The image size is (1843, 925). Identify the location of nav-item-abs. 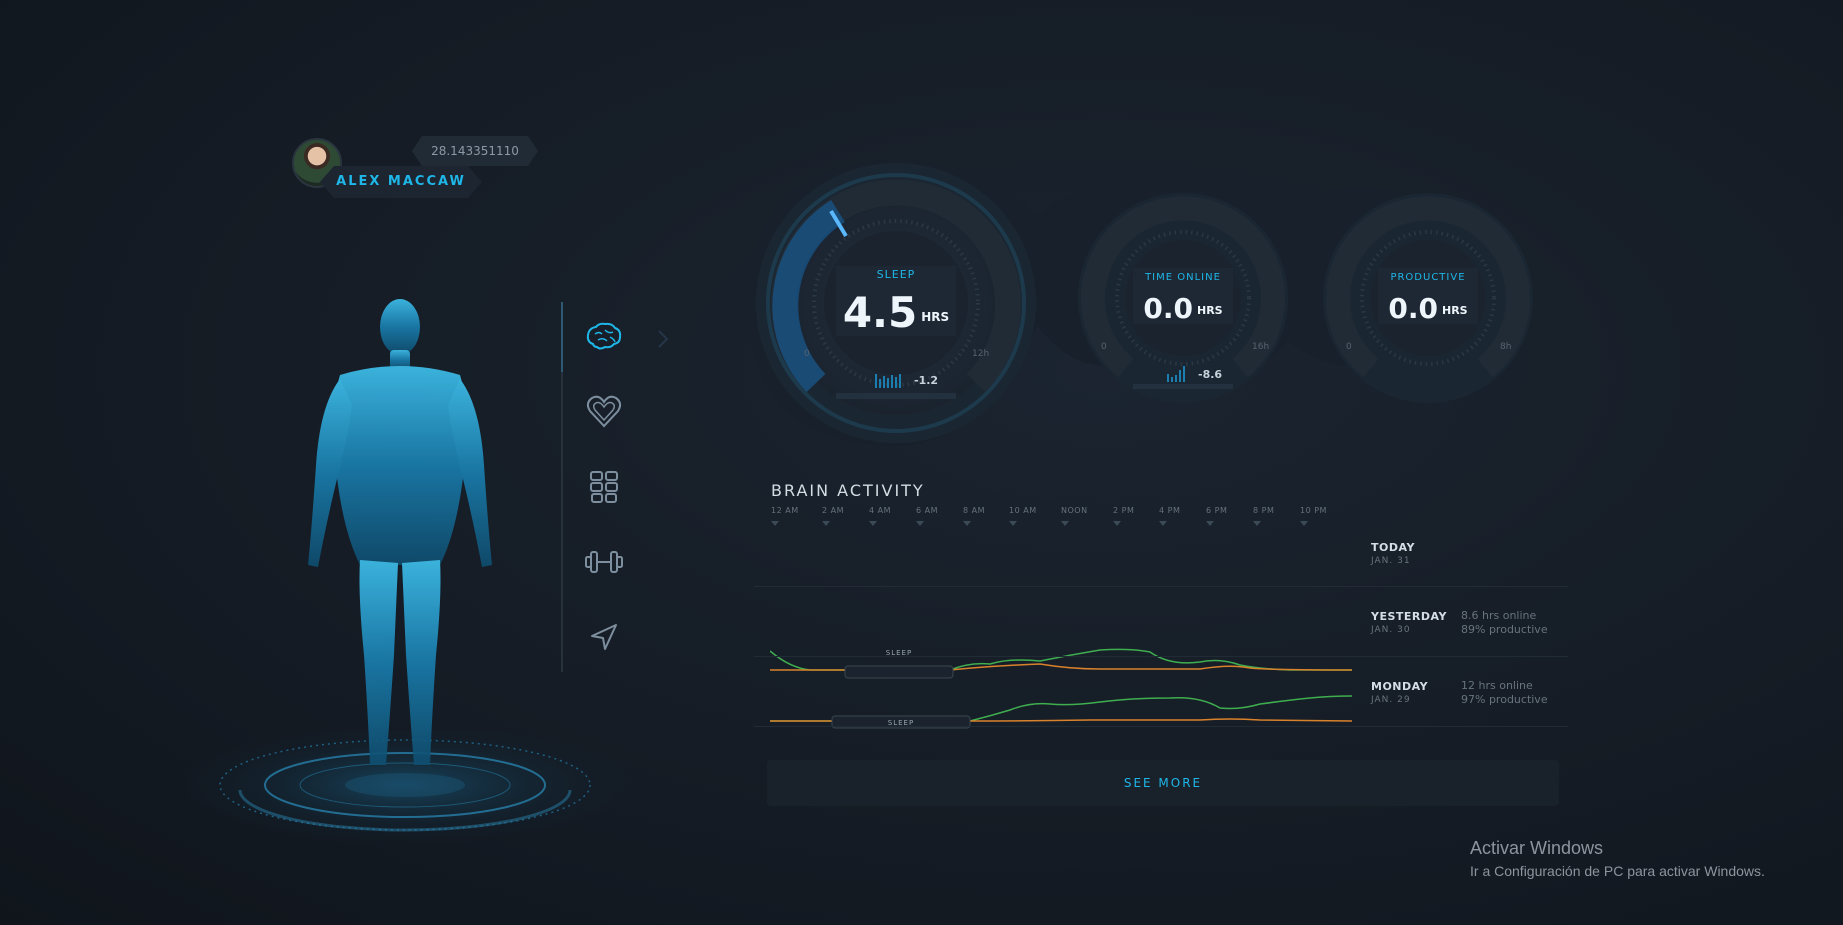
(604, 487).